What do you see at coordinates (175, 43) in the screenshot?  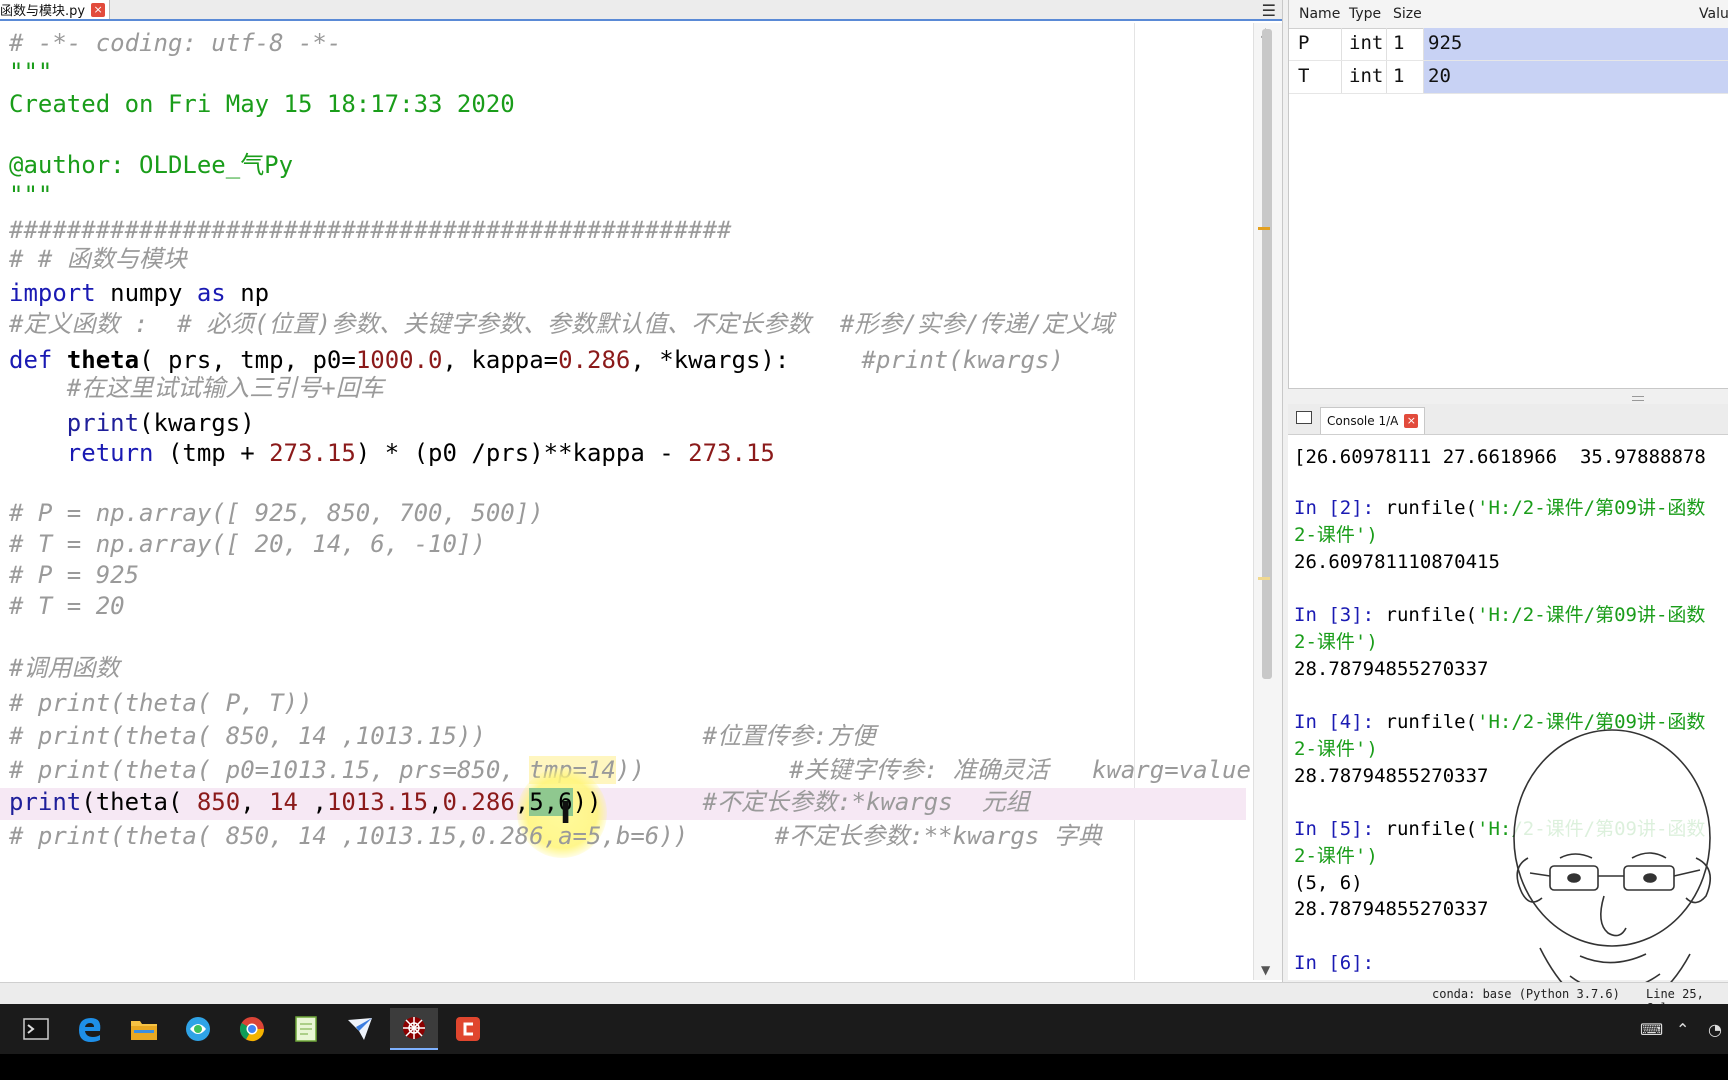 I see `code-line: # -*- coding: utf-8 -*-` at bounding box center [175, 43].